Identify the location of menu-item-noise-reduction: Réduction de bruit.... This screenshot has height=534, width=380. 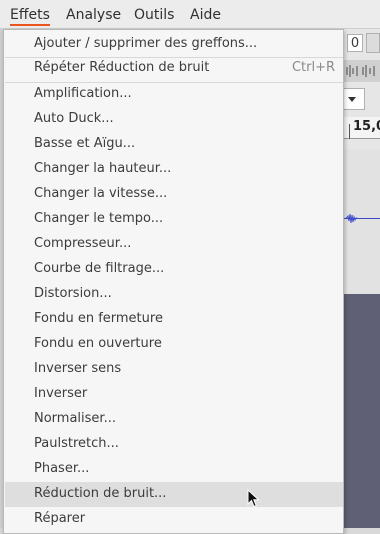
(174, 494).